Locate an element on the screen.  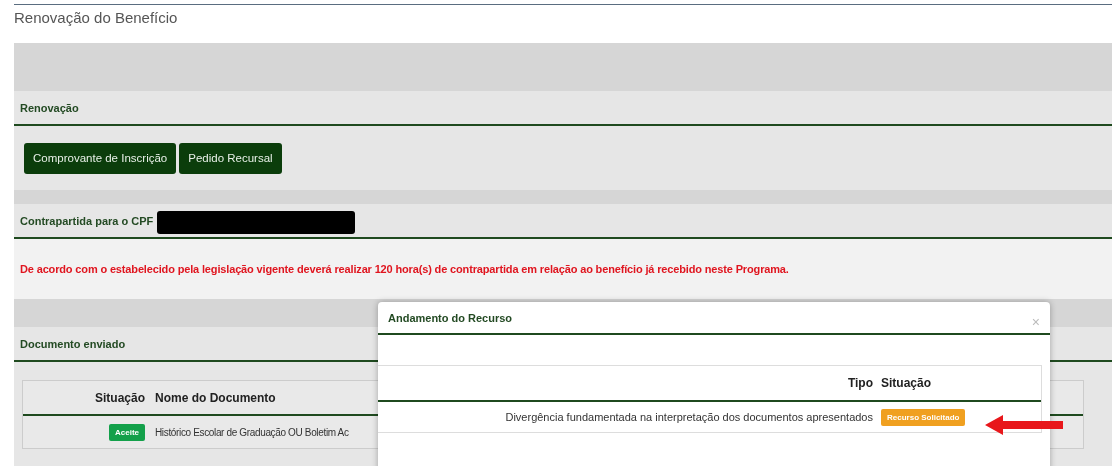
action-button: Comprovante de Inscrição is located at coordinates (100, 158).